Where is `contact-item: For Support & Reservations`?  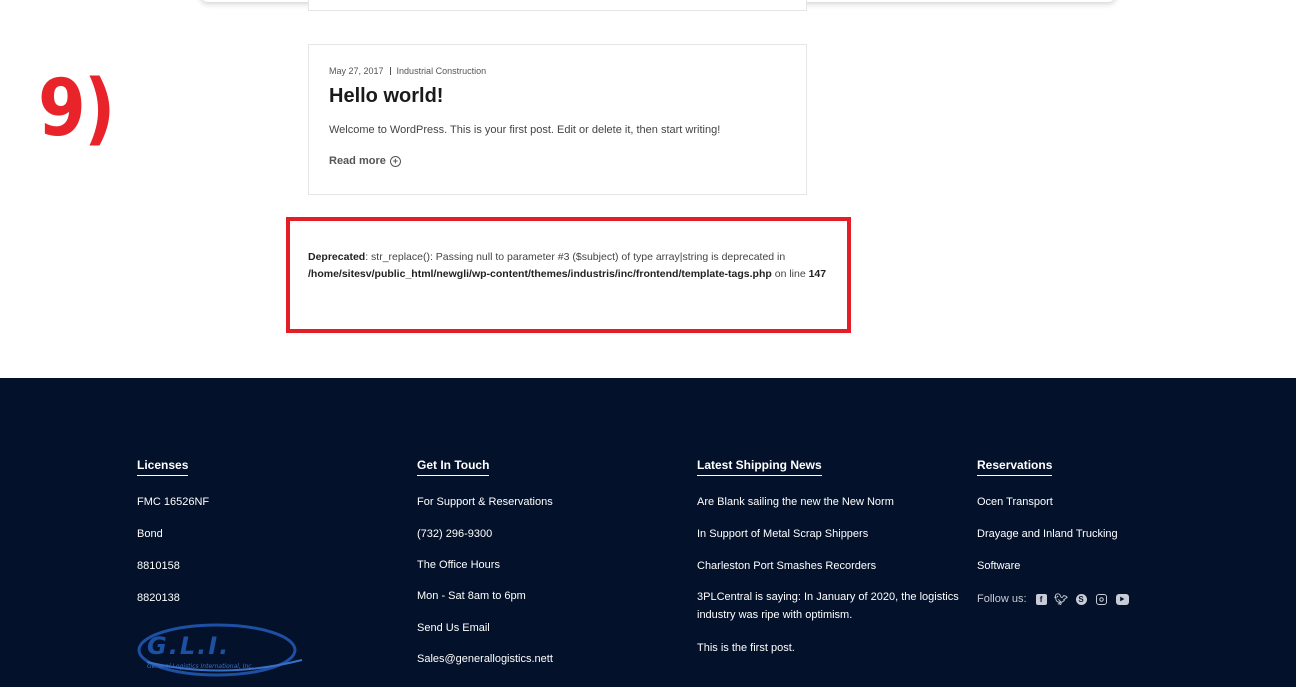
contact-item: For Support & Reservations is located at coordinates (485, 502).